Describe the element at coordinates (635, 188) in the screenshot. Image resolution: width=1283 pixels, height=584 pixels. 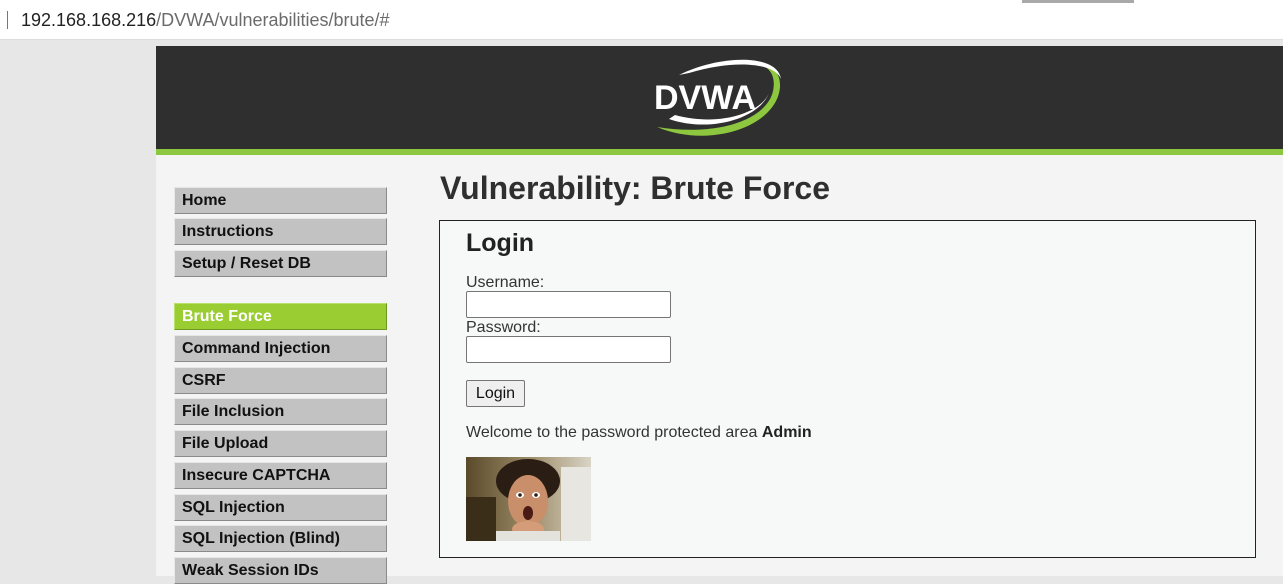
I see `page-title: Vulnerability: Brute Force` at that location.